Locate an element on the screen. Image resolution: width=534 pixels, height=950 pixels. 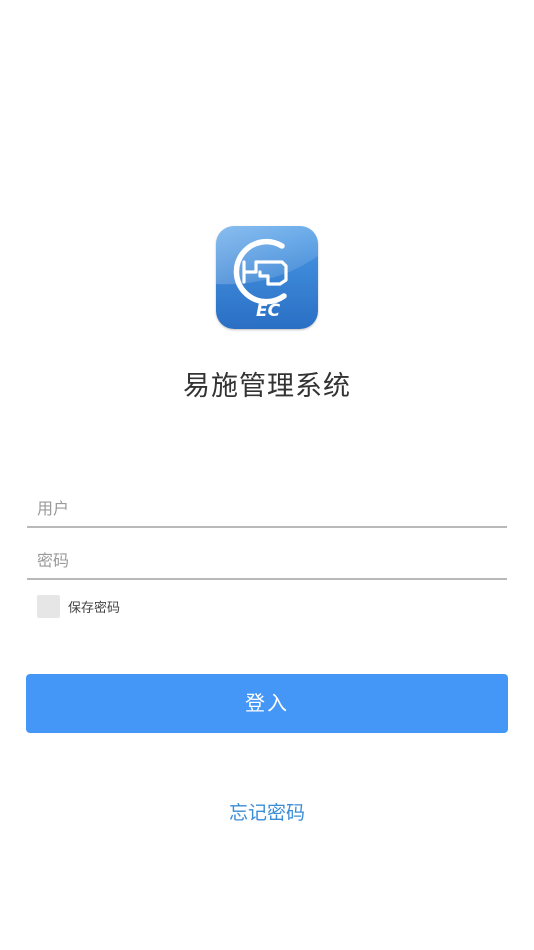
forgot-password-link: 忘记密码 is located at coordinates (267, 811).